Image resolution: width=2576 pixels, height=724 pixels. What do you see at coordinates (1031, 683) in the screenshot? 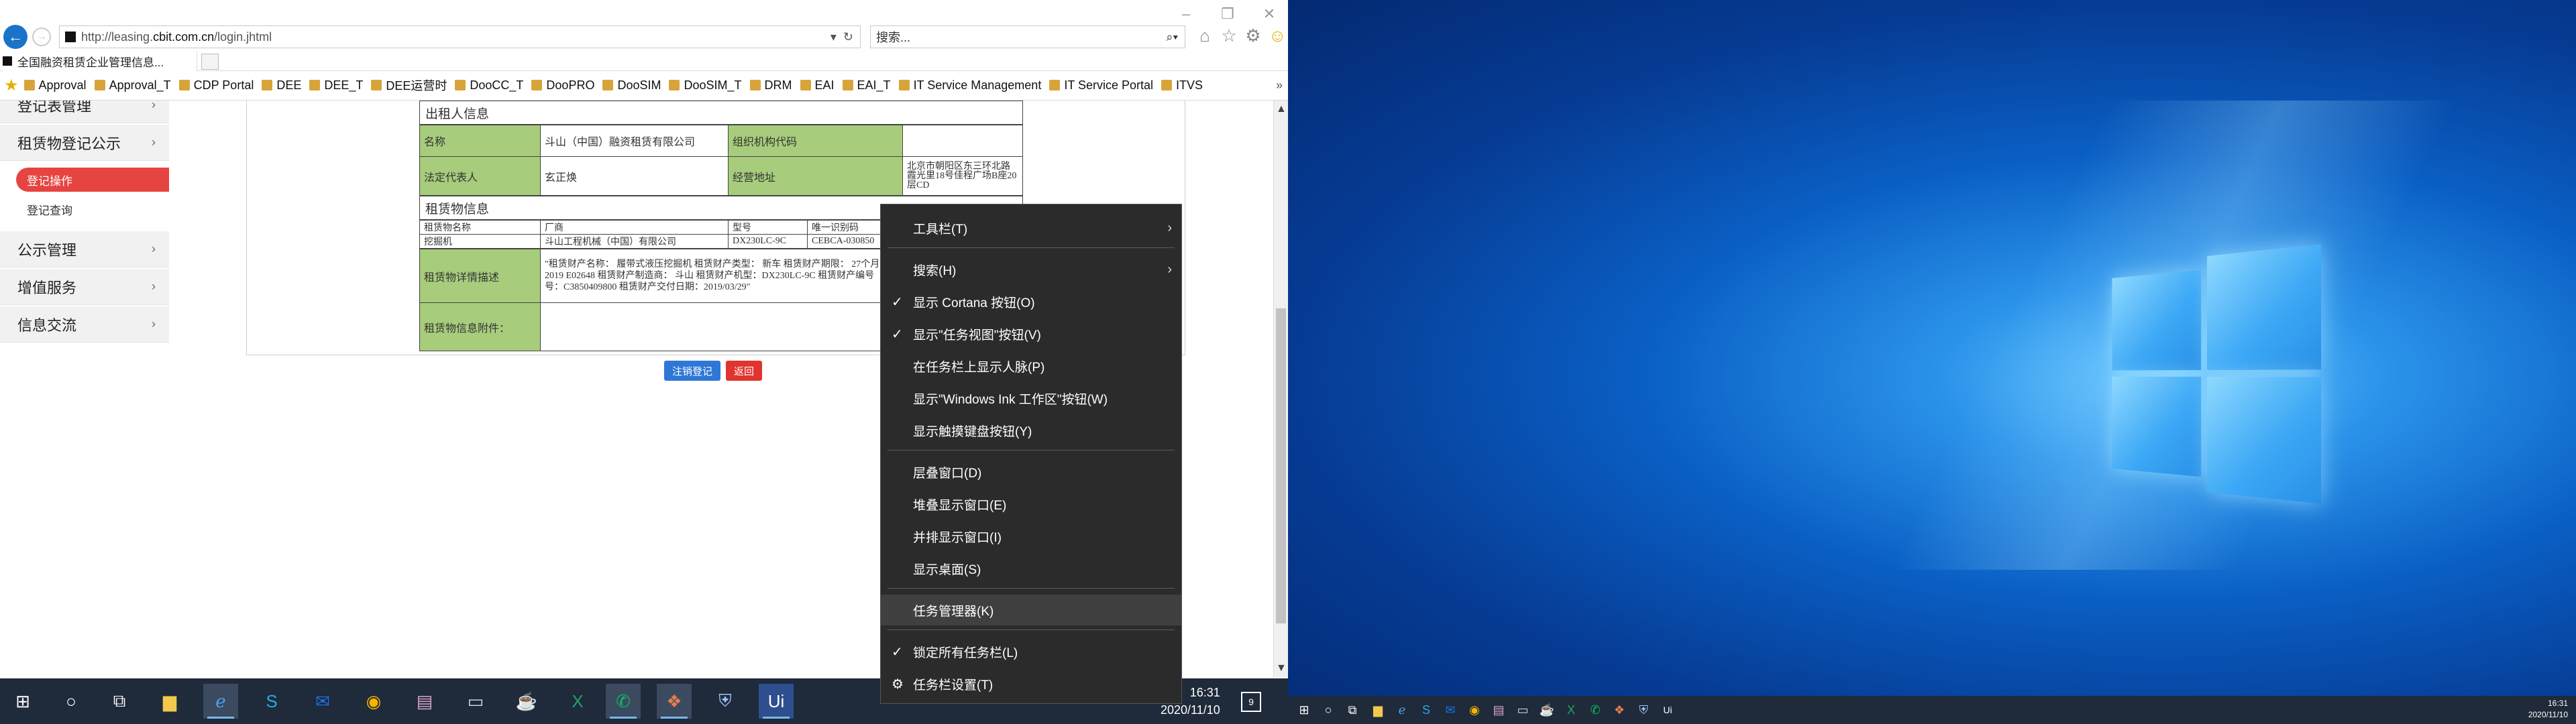
I see `menu-item-taskbar-settings: ⚙ 任务栏设置(T)` at bounding box center [1031, 683].